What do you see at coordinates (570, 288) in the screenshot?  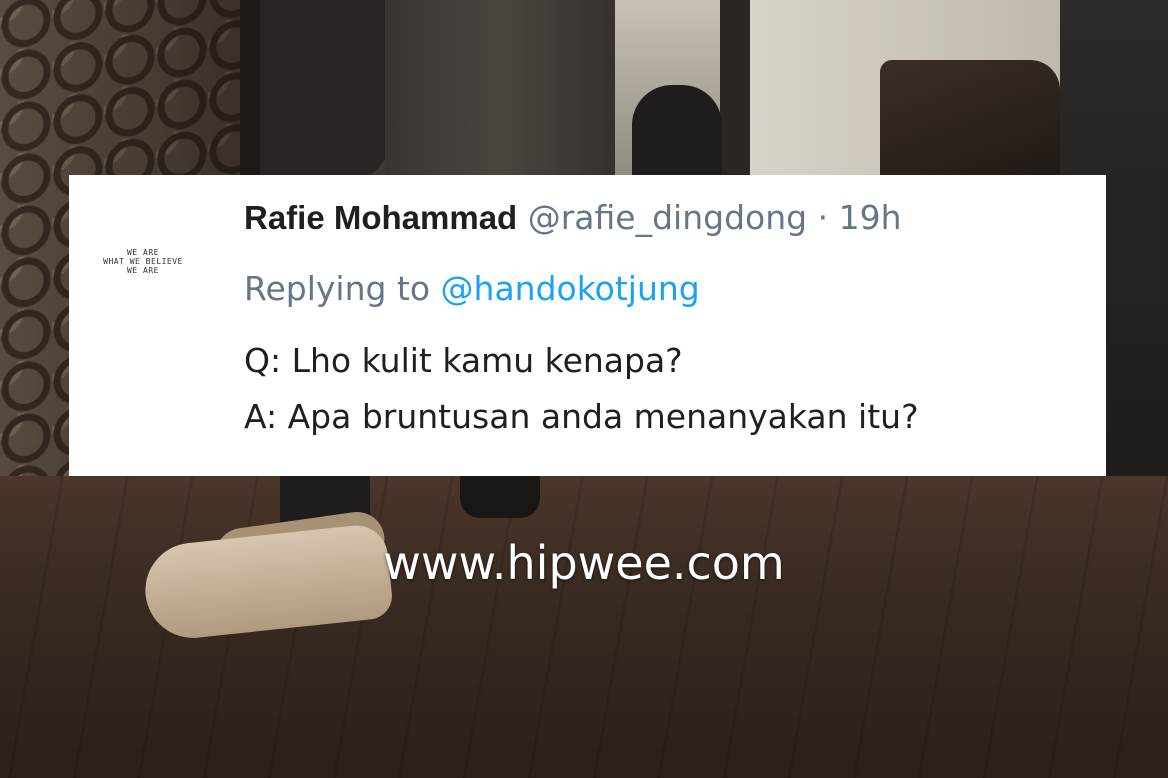 I see `replying-to-link: @handokotjung` at bounding box center [570, 288].